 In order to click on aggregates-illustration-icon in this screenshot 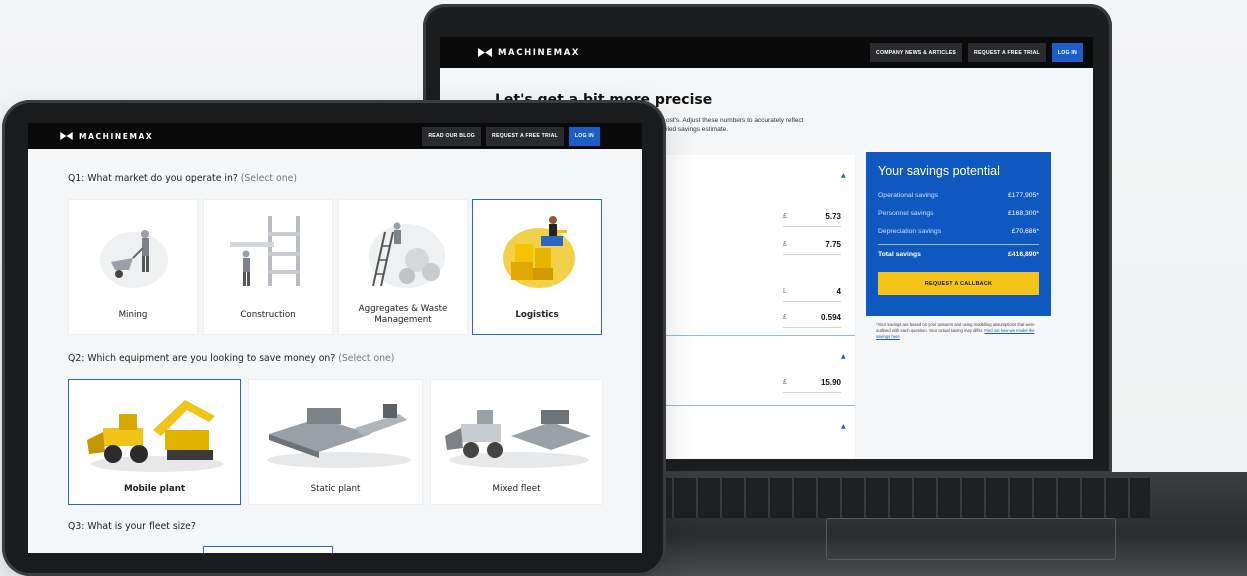, I will do `click(407, 255)`.